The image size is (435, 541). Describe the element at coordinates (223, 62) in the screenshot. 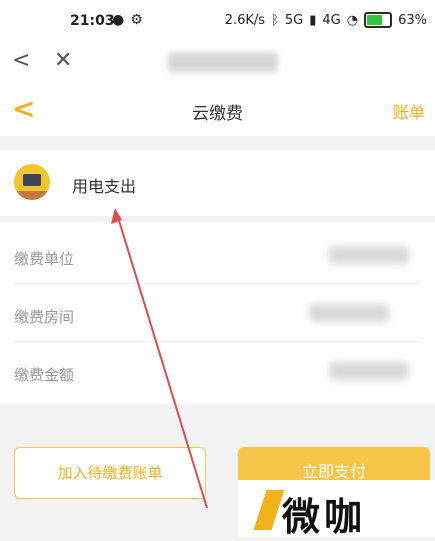

I see `blurred-page-title` at that location.